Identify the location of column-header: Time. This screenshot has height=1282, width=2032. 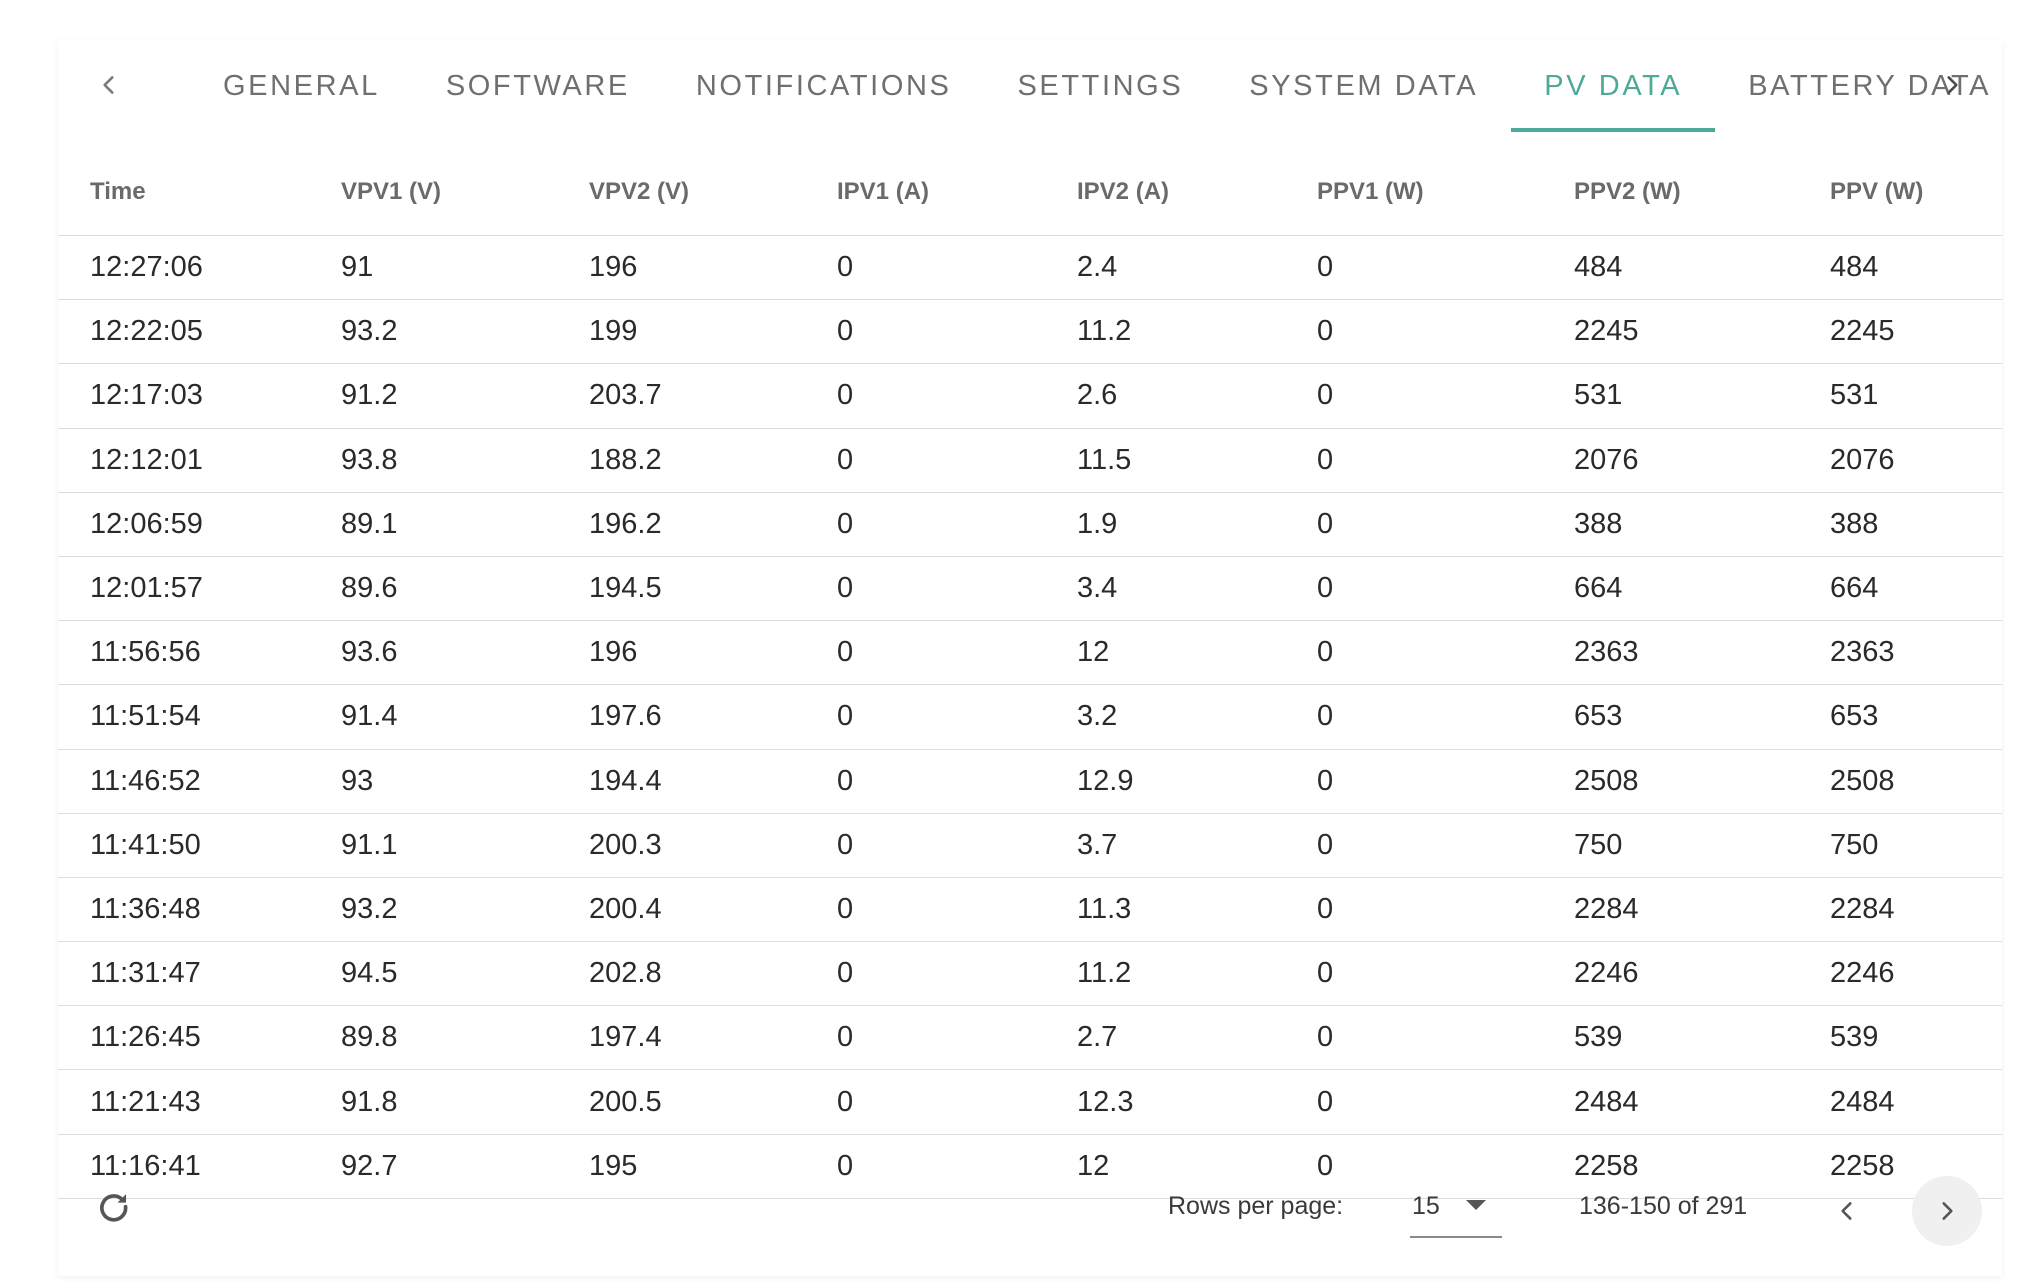
(215, 192).